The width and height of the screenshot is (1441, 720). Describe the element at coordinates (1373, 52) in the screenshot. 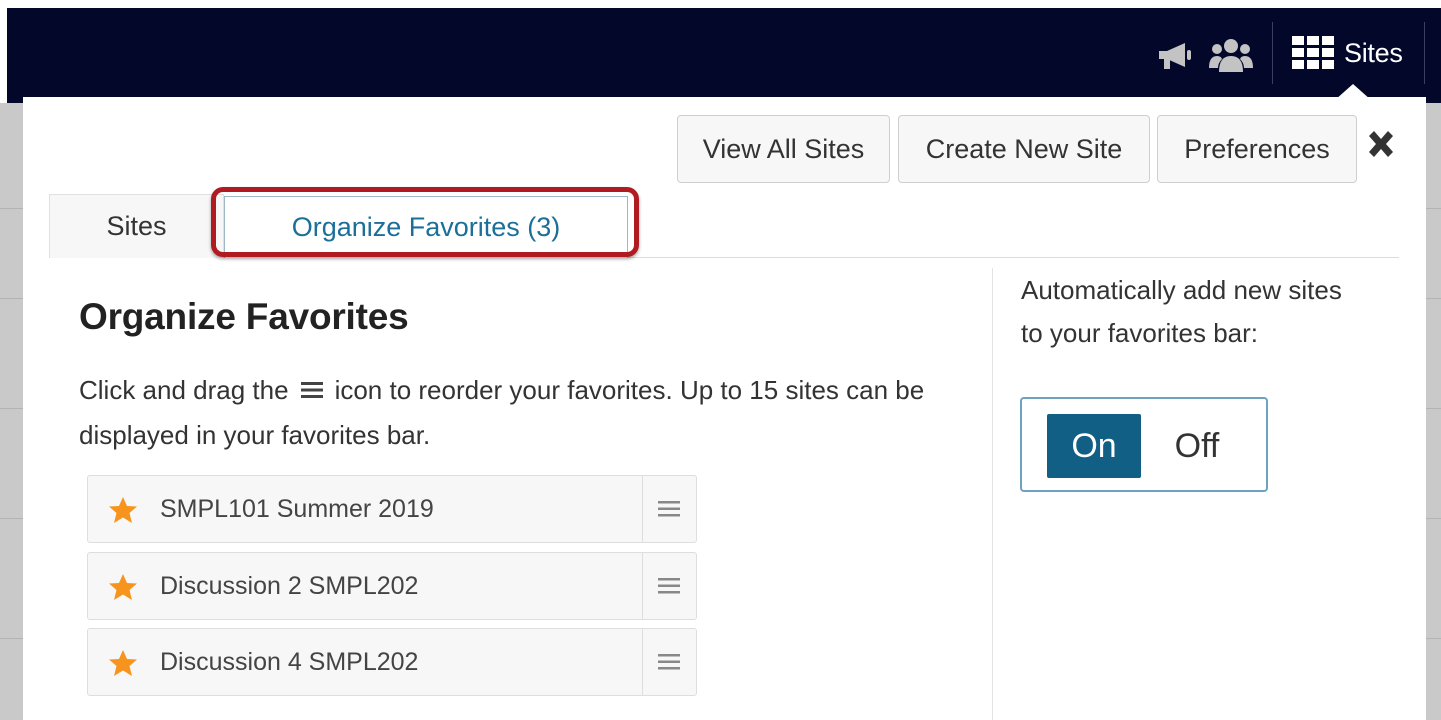

I see `sites-nav-label: Sites` at that location.